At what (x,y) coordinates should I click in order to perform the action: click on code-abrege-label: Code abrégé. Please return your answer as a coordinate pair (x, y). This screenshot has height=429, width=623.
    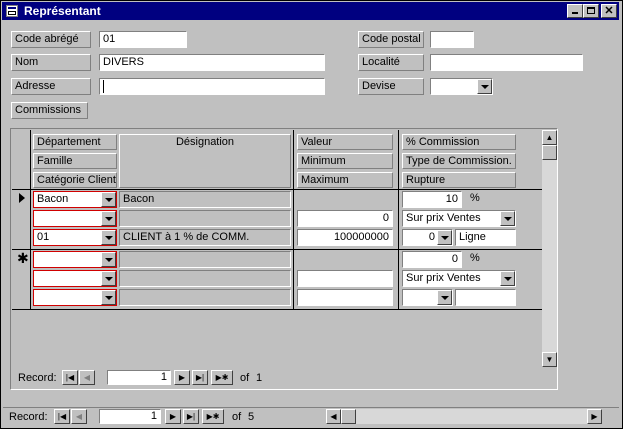
    Looking at the image, I should click on (51, 39).